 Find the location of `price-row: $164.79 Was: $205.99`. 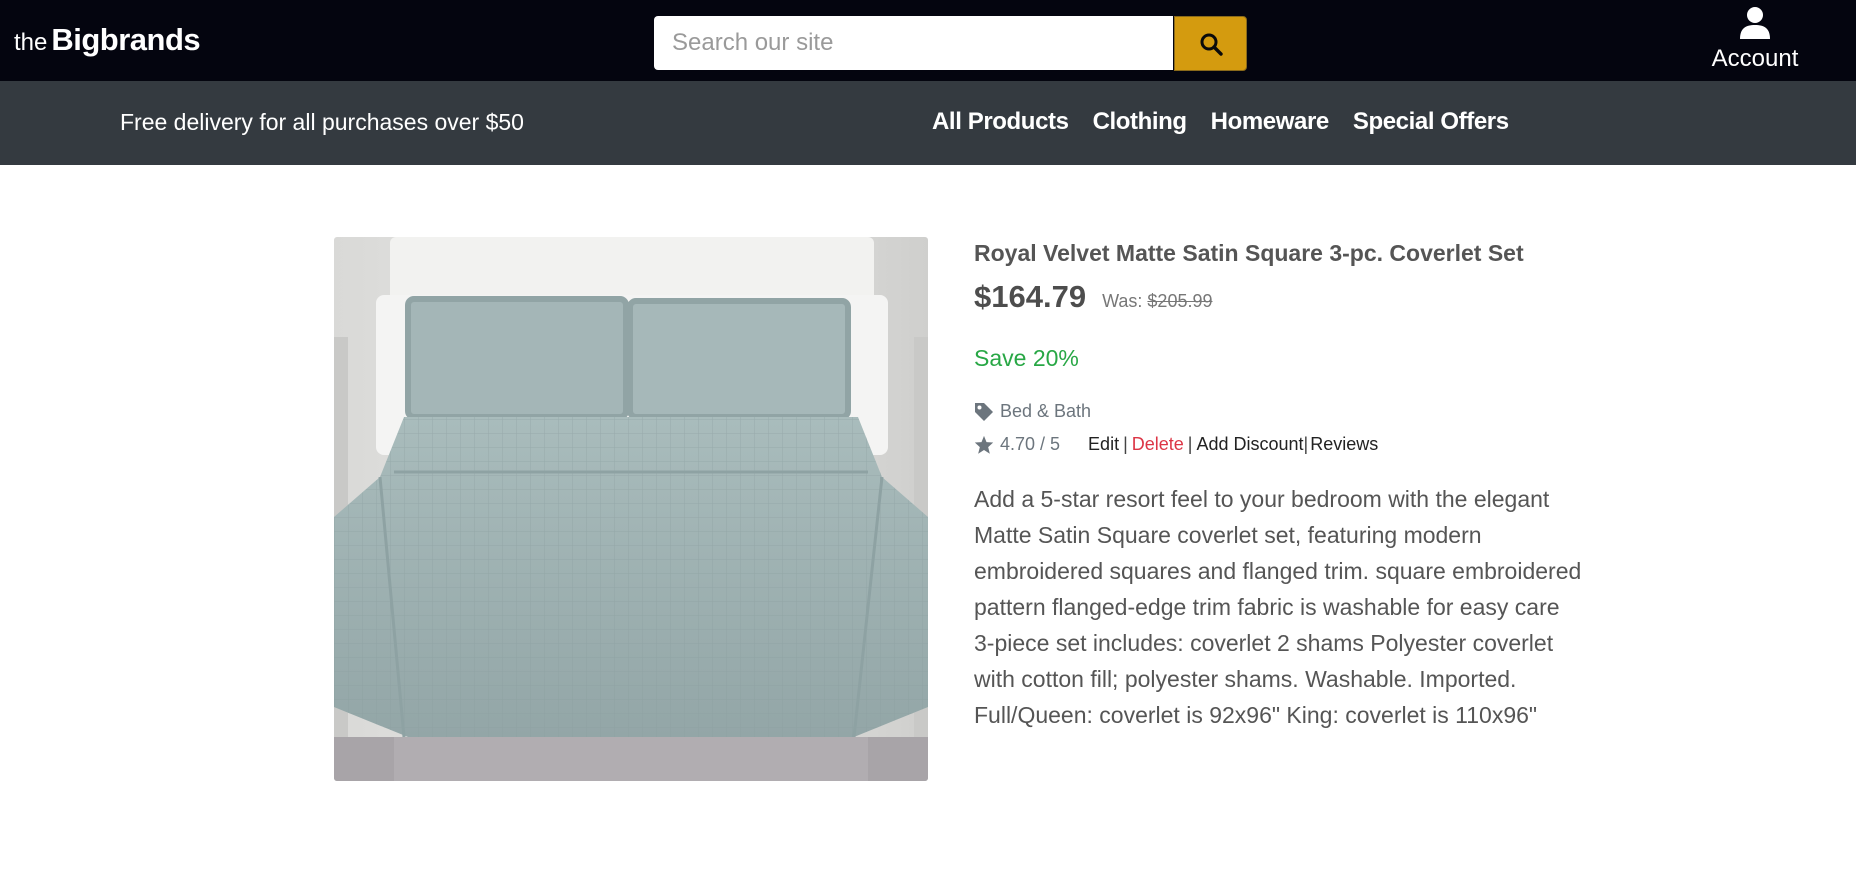

price-row: $164.79 Was: $205.99 is located at coordinates (1279, 297).